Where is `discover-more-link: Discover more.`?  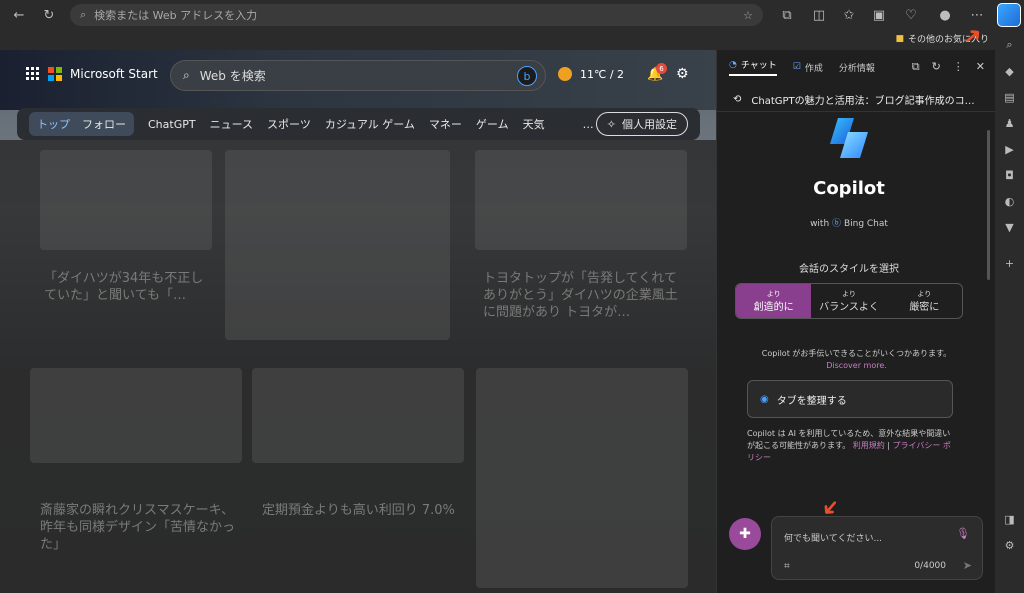 discover-more-link: Discover more. is located at coordinates (856, 366).